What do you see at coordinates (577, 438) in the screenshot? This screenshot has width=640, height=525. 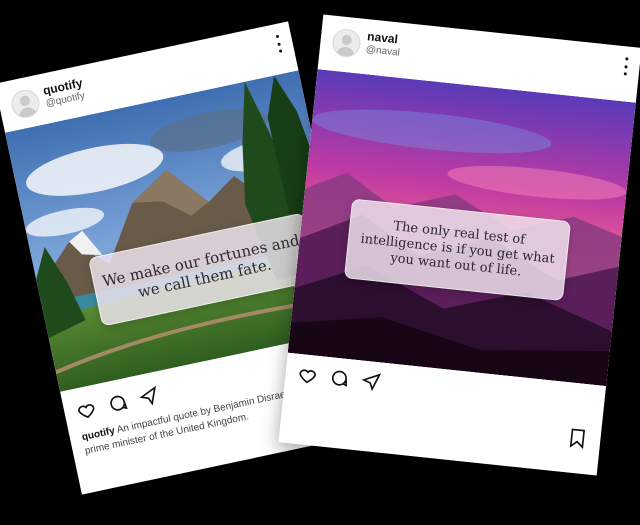 I see `bookmark-icon` at bounding box center [577, 438].